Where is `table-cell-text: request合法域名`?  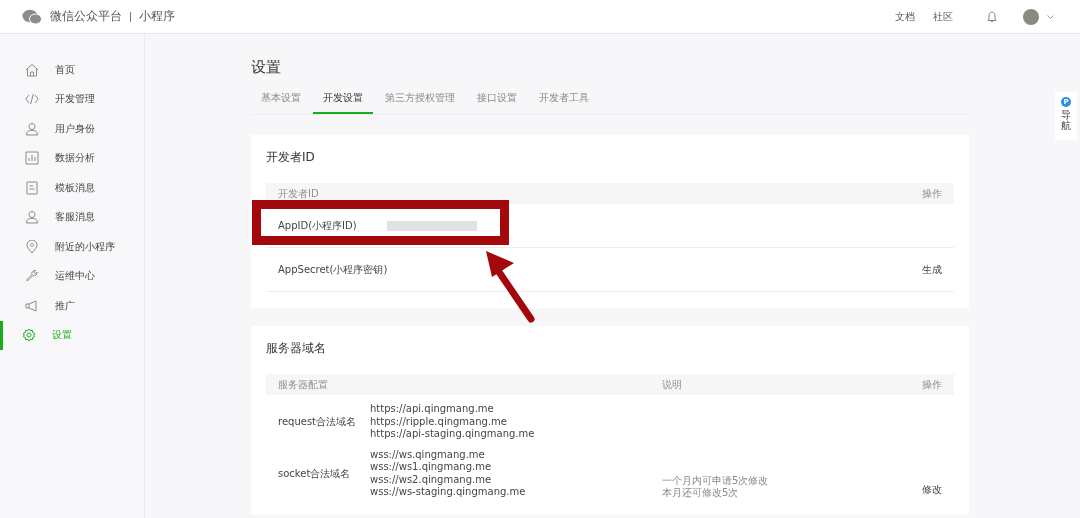
table-cell-text: request合法域名 is located at coordinates (317, 421).